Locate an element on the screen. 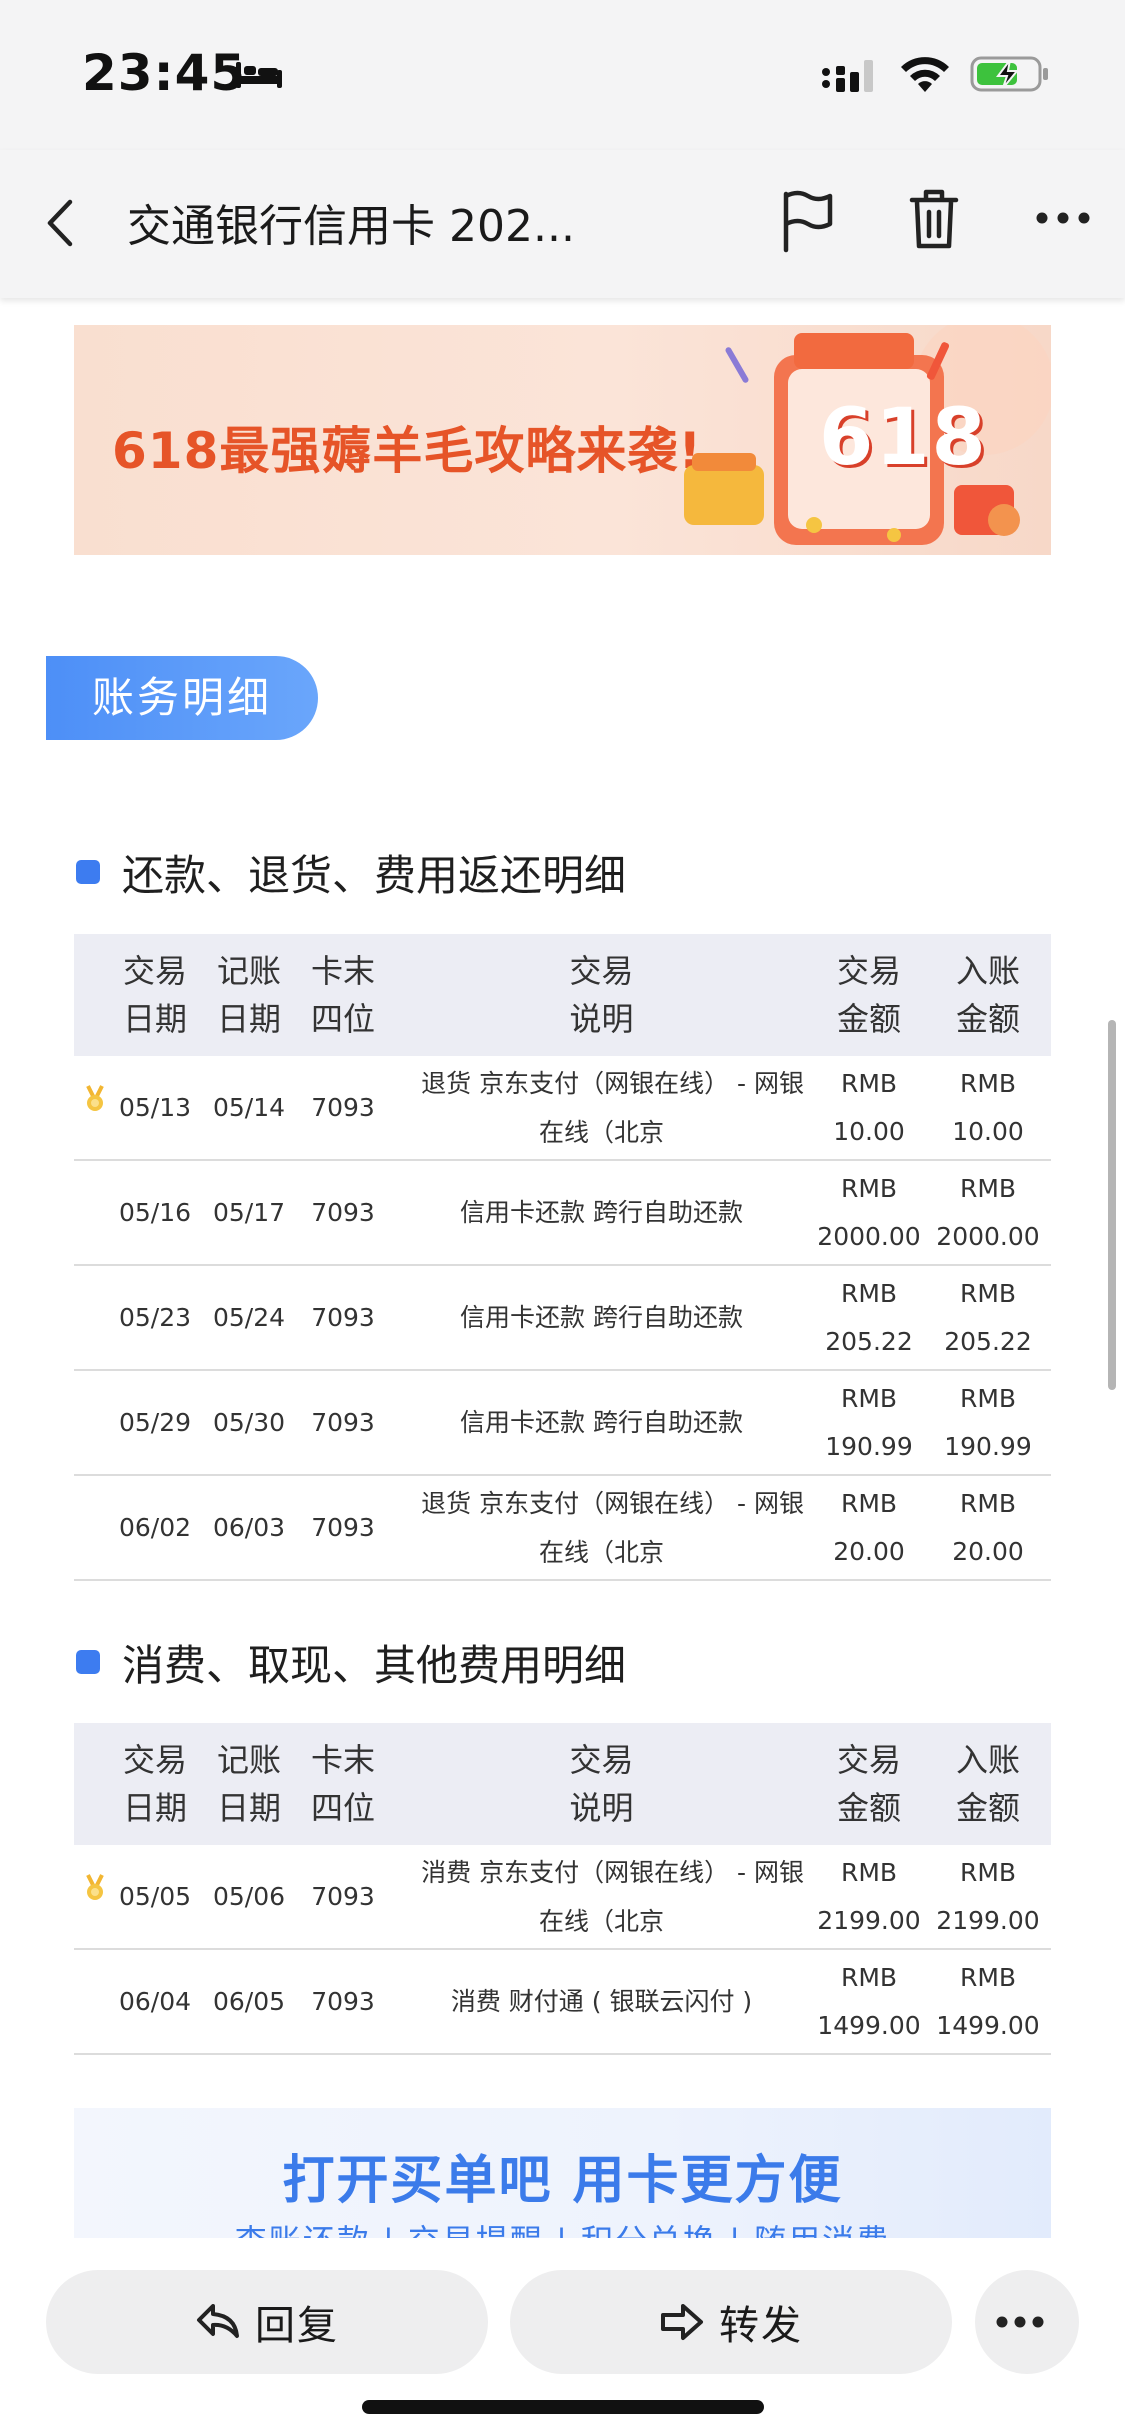 Image resolution: width=1125 pixels, height=2435 pixels. posted-amount: RMB 10.00 is located at coordinates (988, 1107).